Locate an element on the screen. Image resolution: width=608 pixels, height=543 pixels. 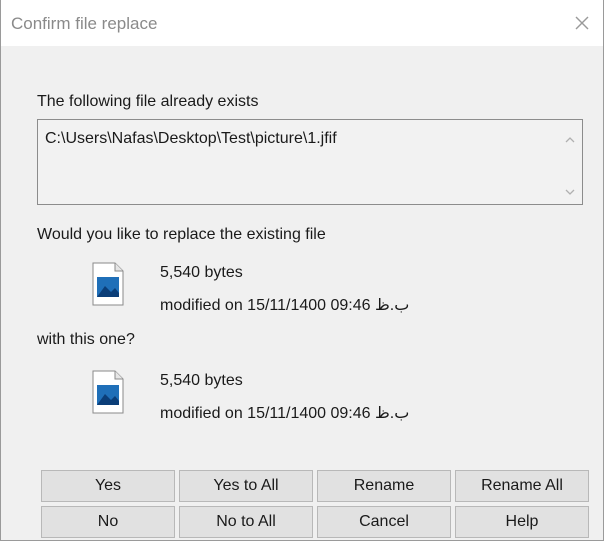
existing-file-size: 5,540 bytes is located at coordinates (201, 272).